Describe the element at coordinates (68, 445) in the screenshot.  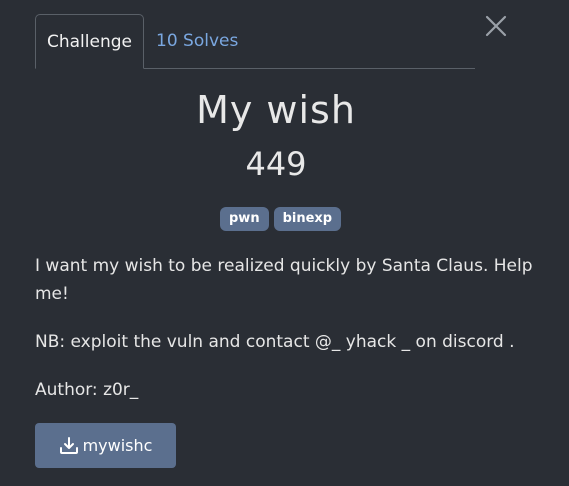
I see `download-icon` at that location.